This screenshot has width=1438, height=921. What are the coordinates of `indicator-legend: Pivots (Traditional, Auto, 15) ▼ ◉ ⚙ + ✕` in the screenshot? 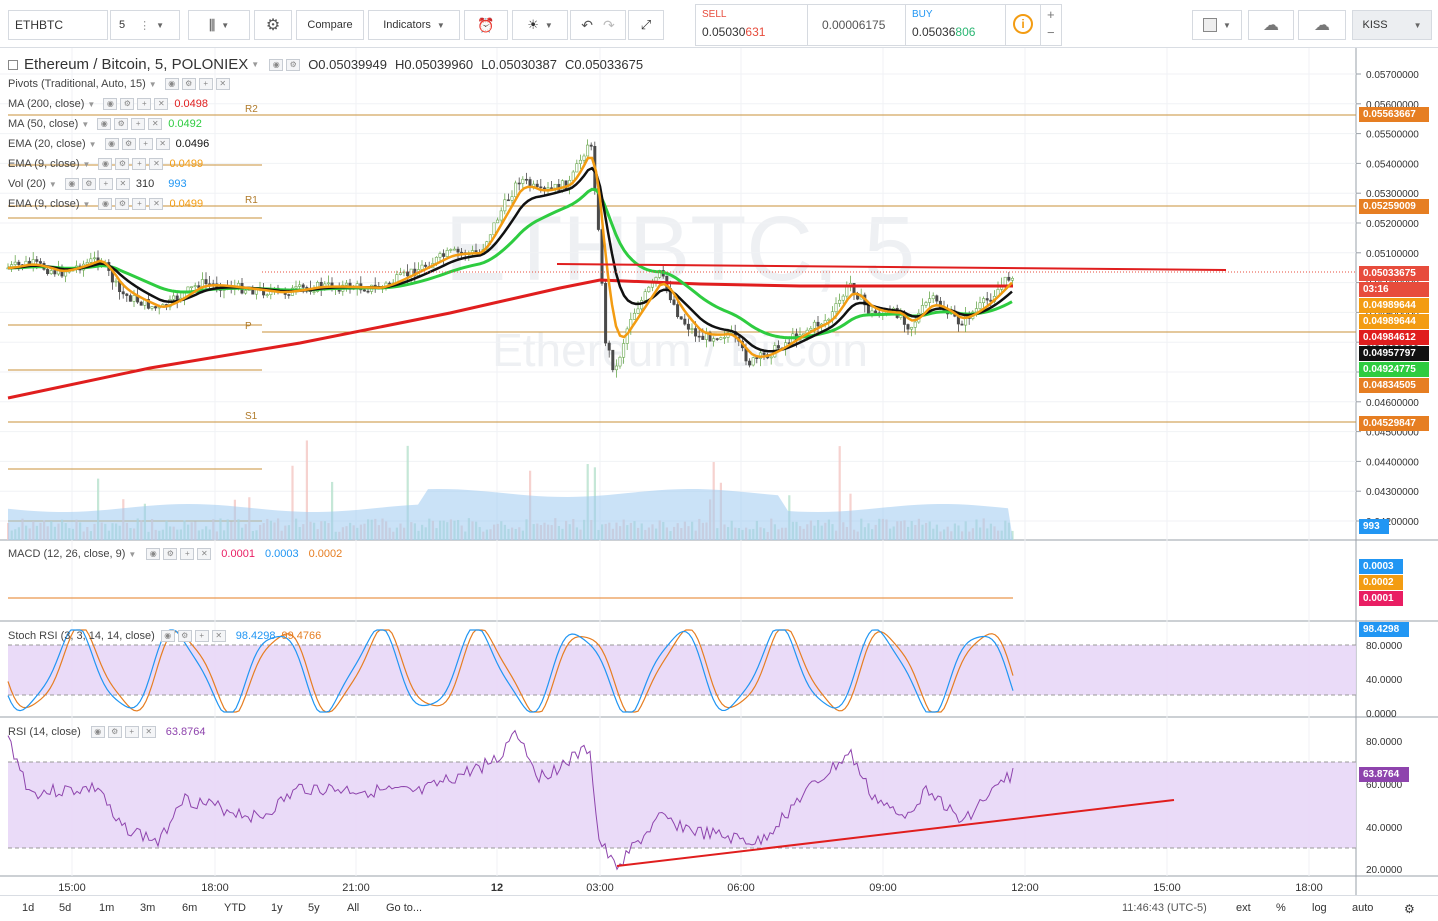 It's located at (122, 84).